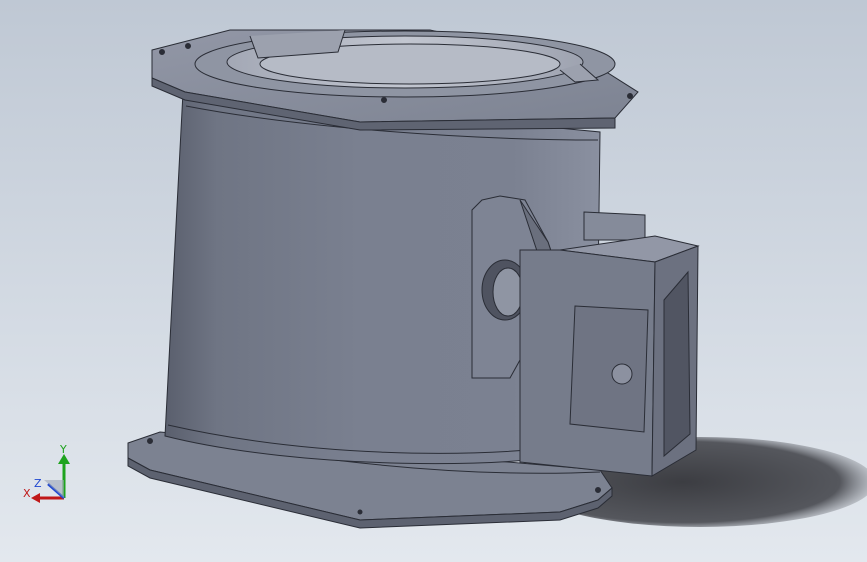  What do you see at coordinates (405, 63) in the screenshot?
I see `bore-opening` at bounding box center [405, 63].